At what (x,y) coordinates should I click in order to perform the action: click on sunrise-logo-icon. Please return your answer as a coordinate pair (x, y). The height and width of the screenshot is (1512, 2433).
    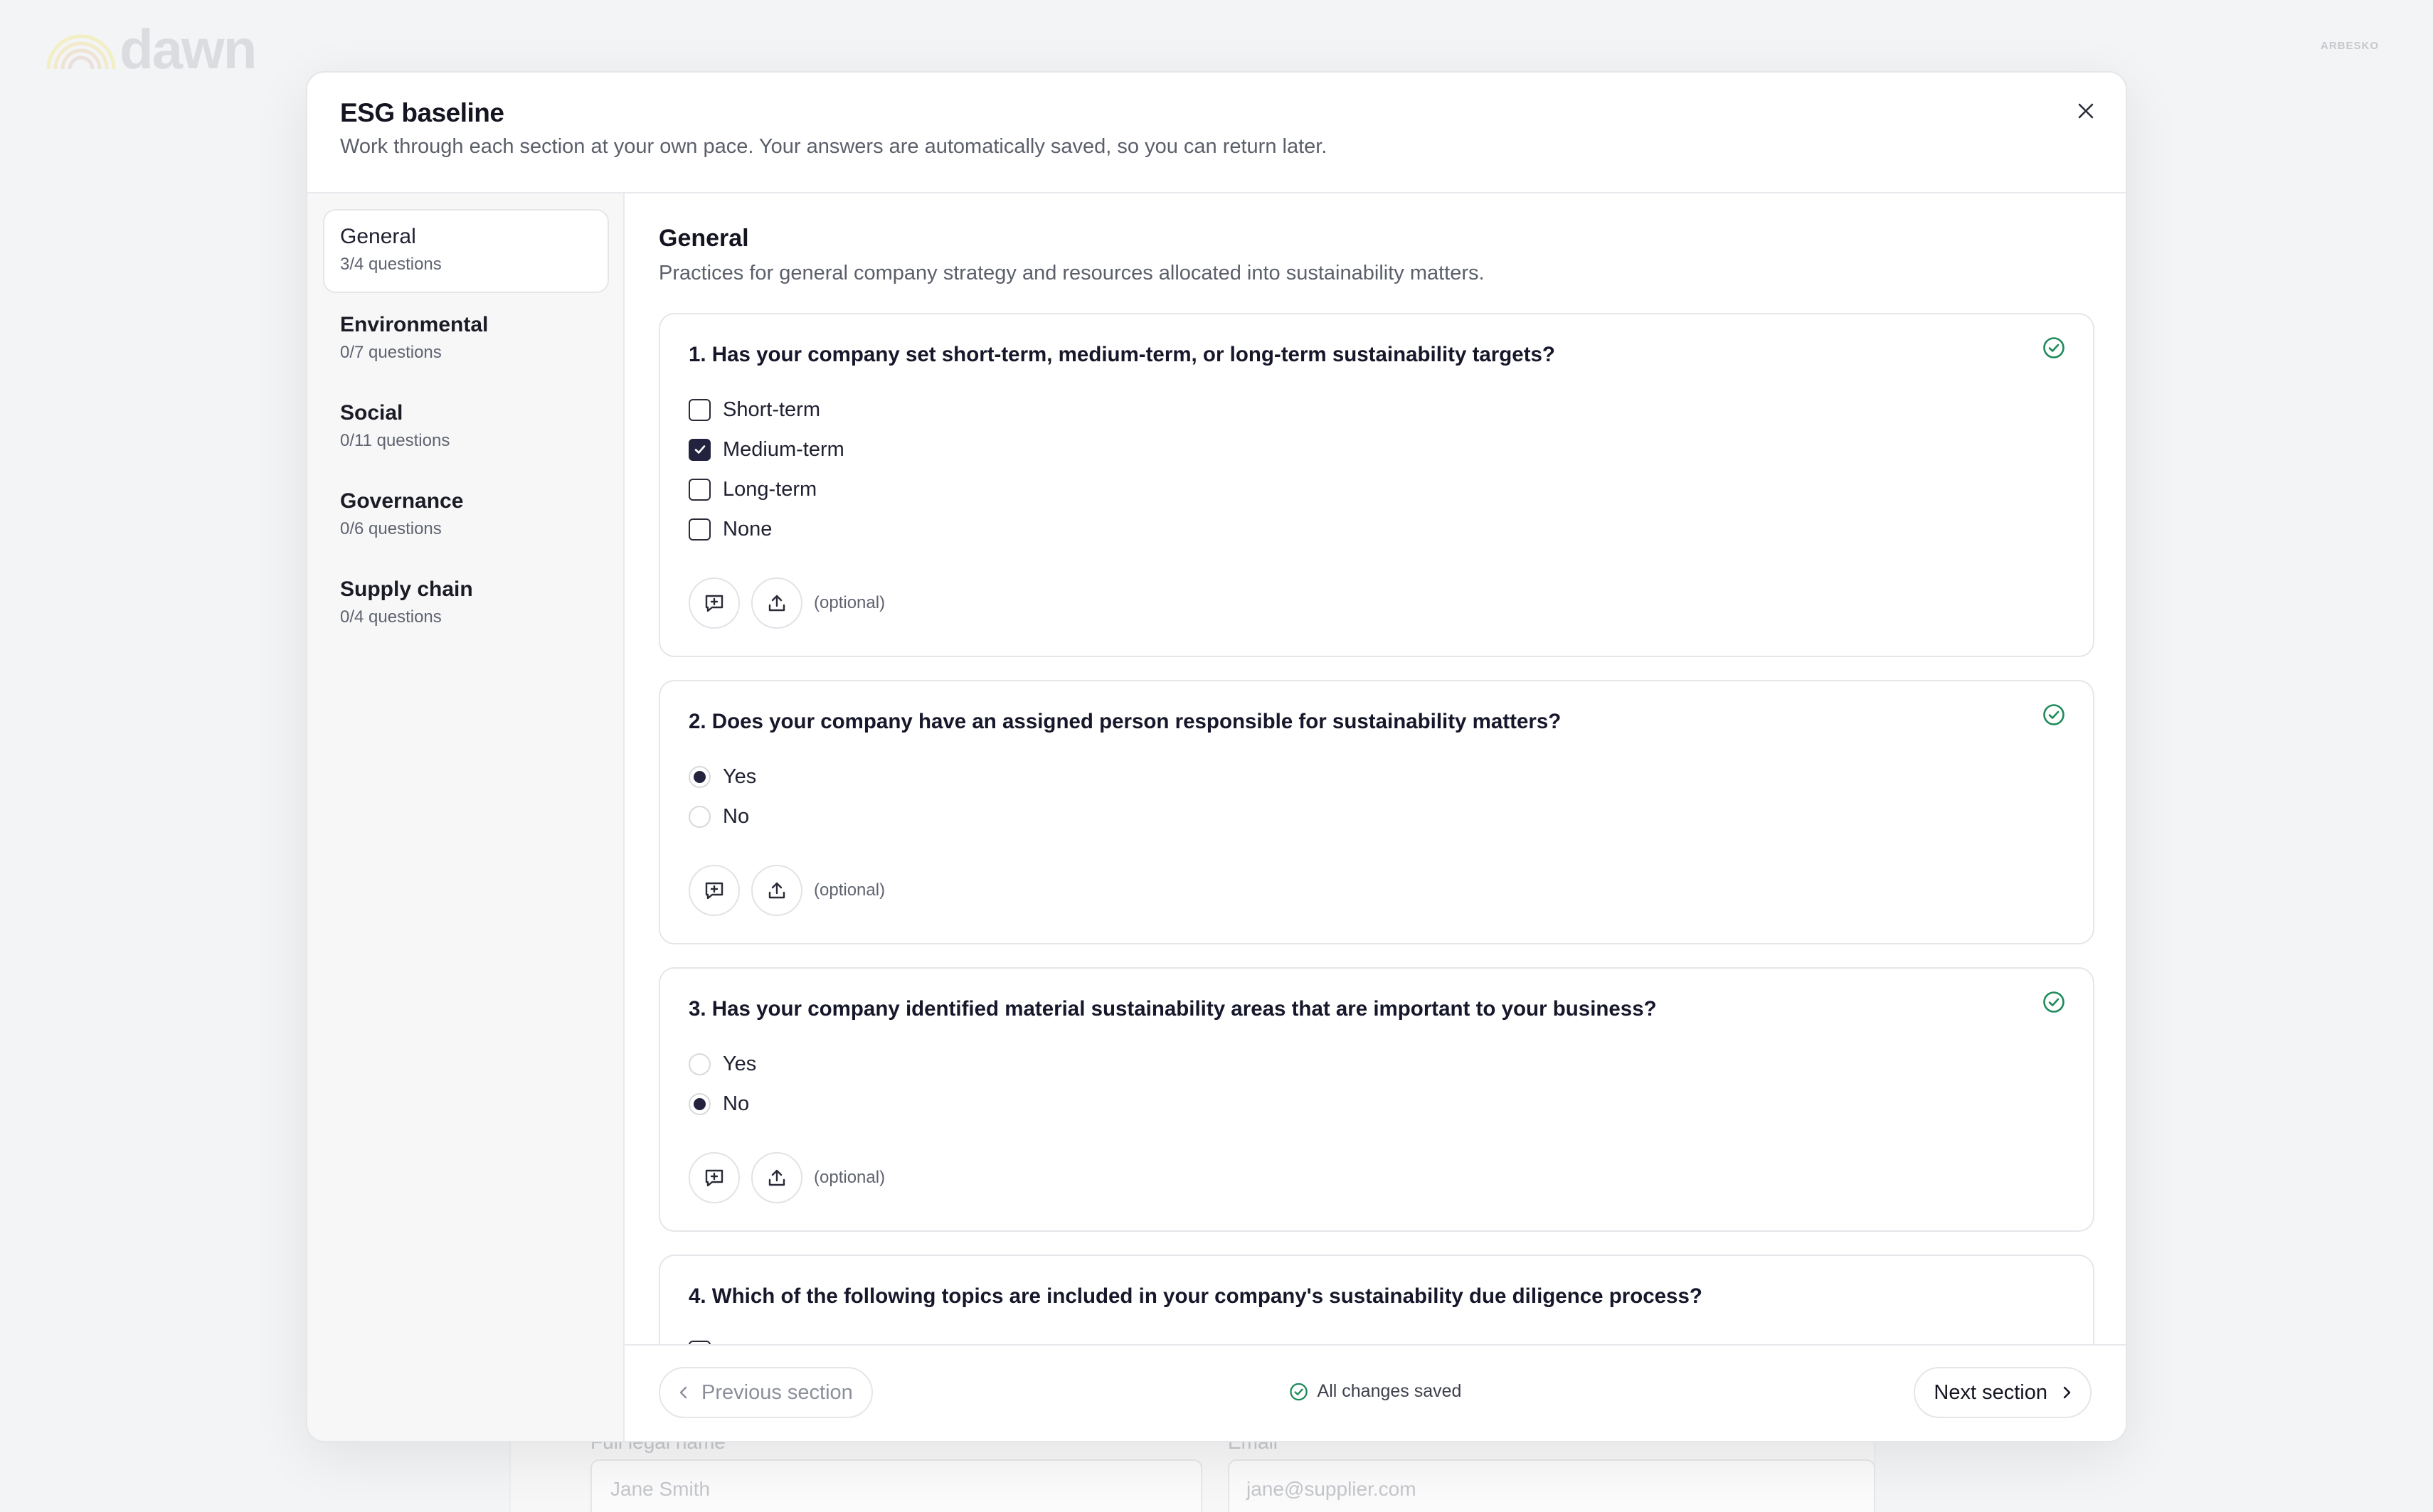
    Looking at the image, I should click on (81, 52).